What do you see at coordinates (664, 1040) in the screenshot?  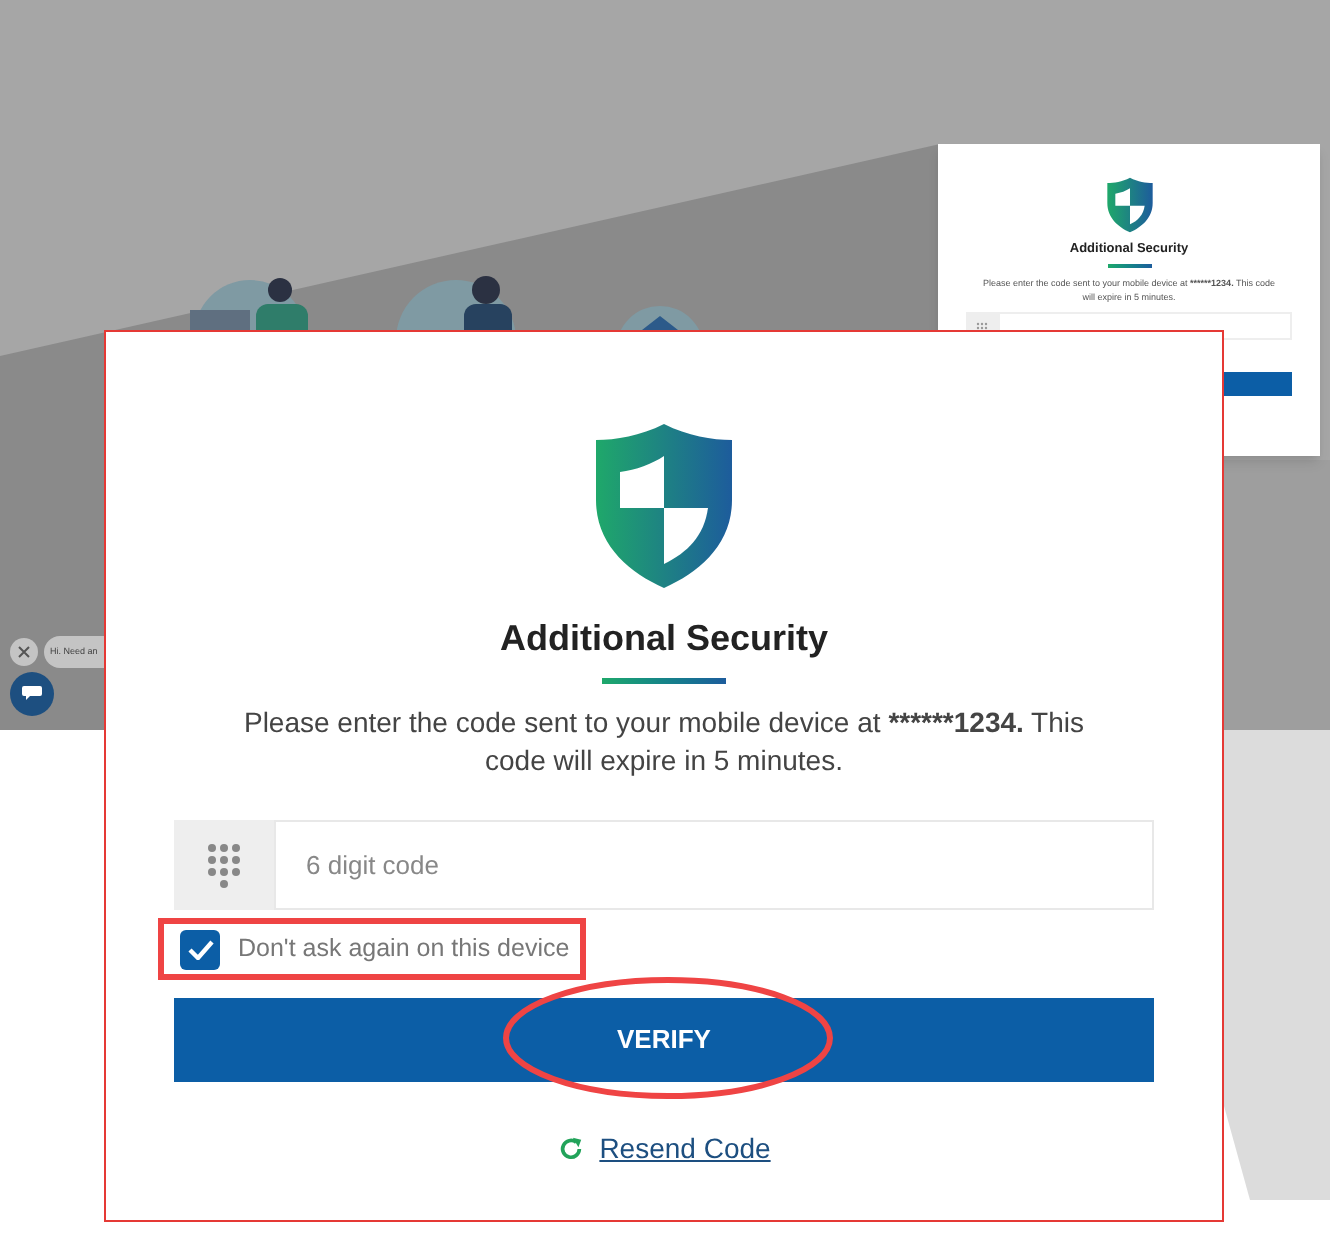 I see `verify-button: VERIFY` at bounding box center [664, 1040].